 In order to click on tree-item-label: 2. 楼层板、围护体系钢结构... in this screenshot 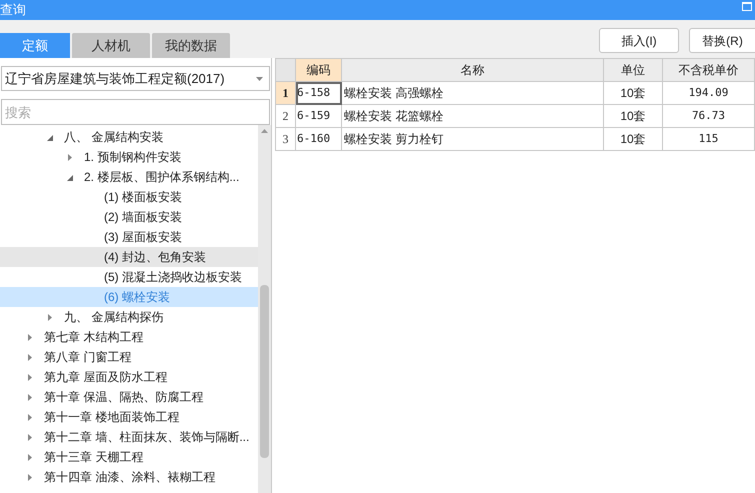, I will do `click(162, 177)`.